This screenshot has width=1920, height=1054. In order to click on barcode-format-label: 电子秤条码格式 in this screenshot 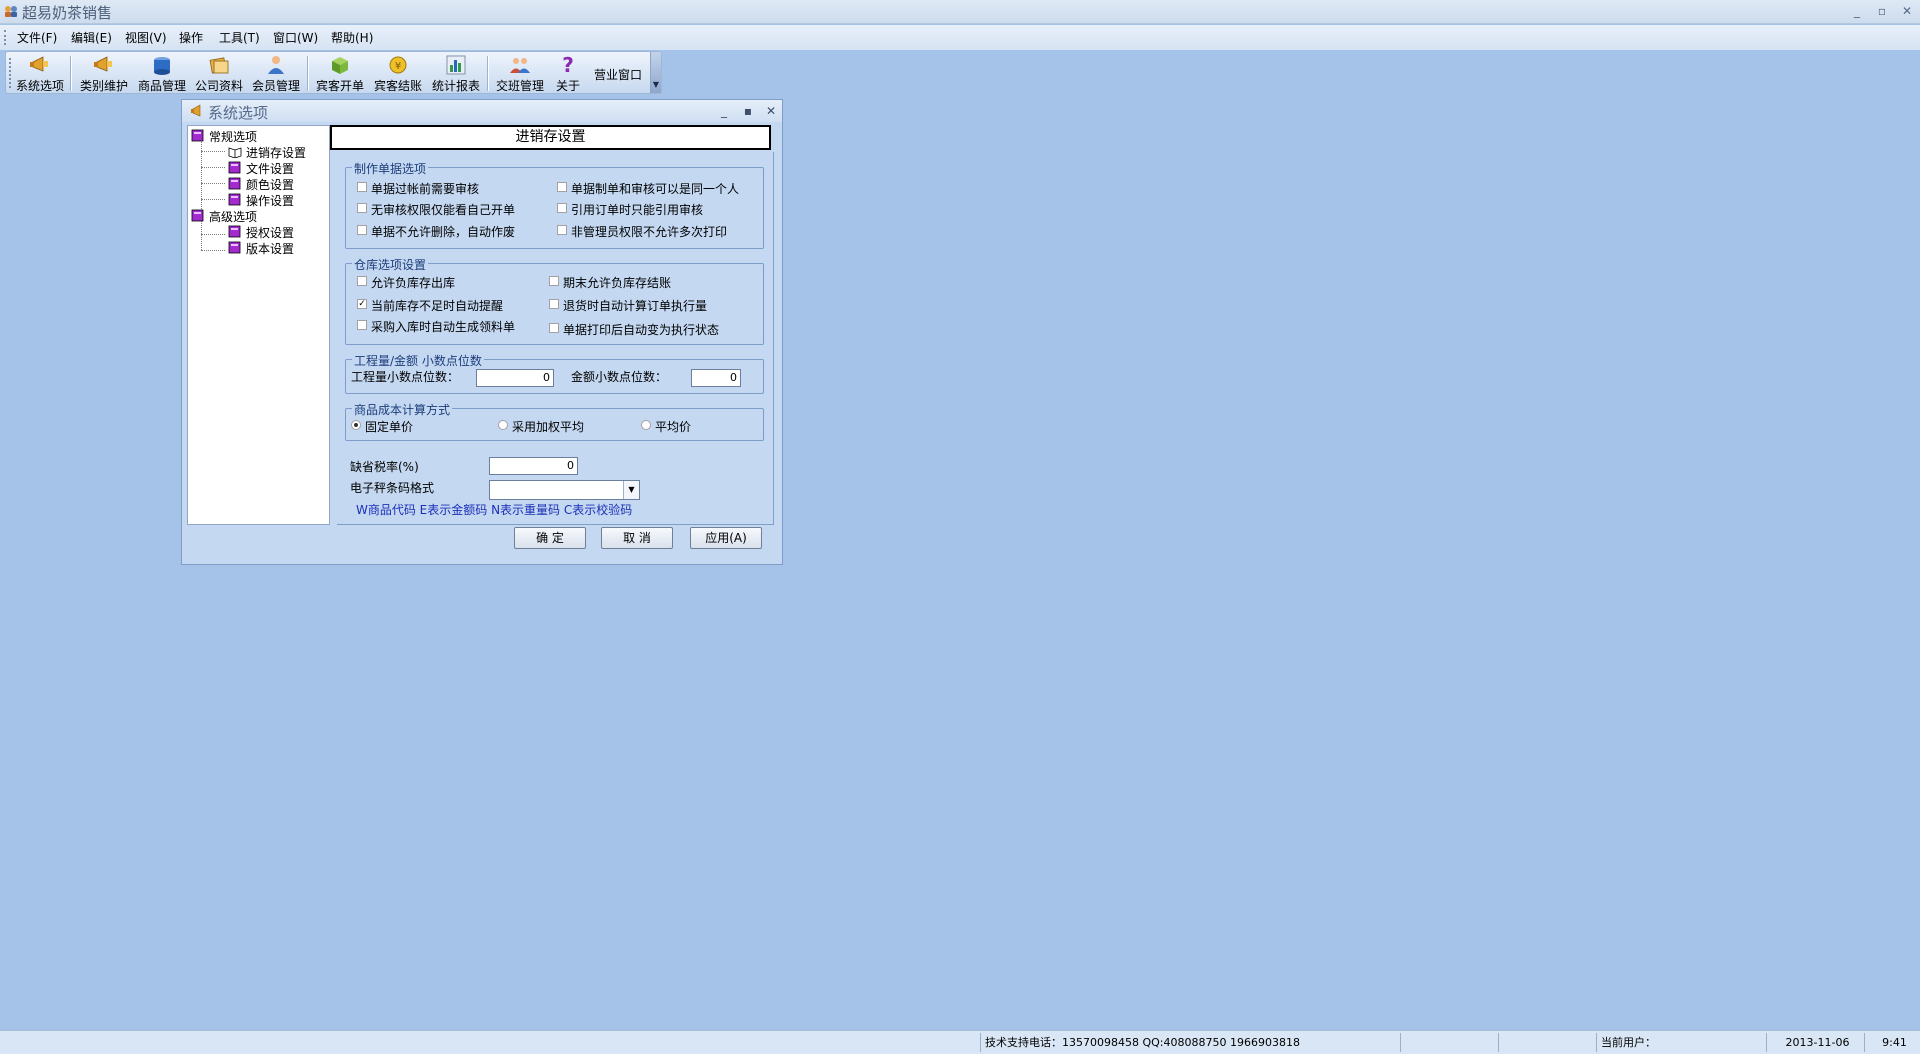, I will do `click(392, 488)`.